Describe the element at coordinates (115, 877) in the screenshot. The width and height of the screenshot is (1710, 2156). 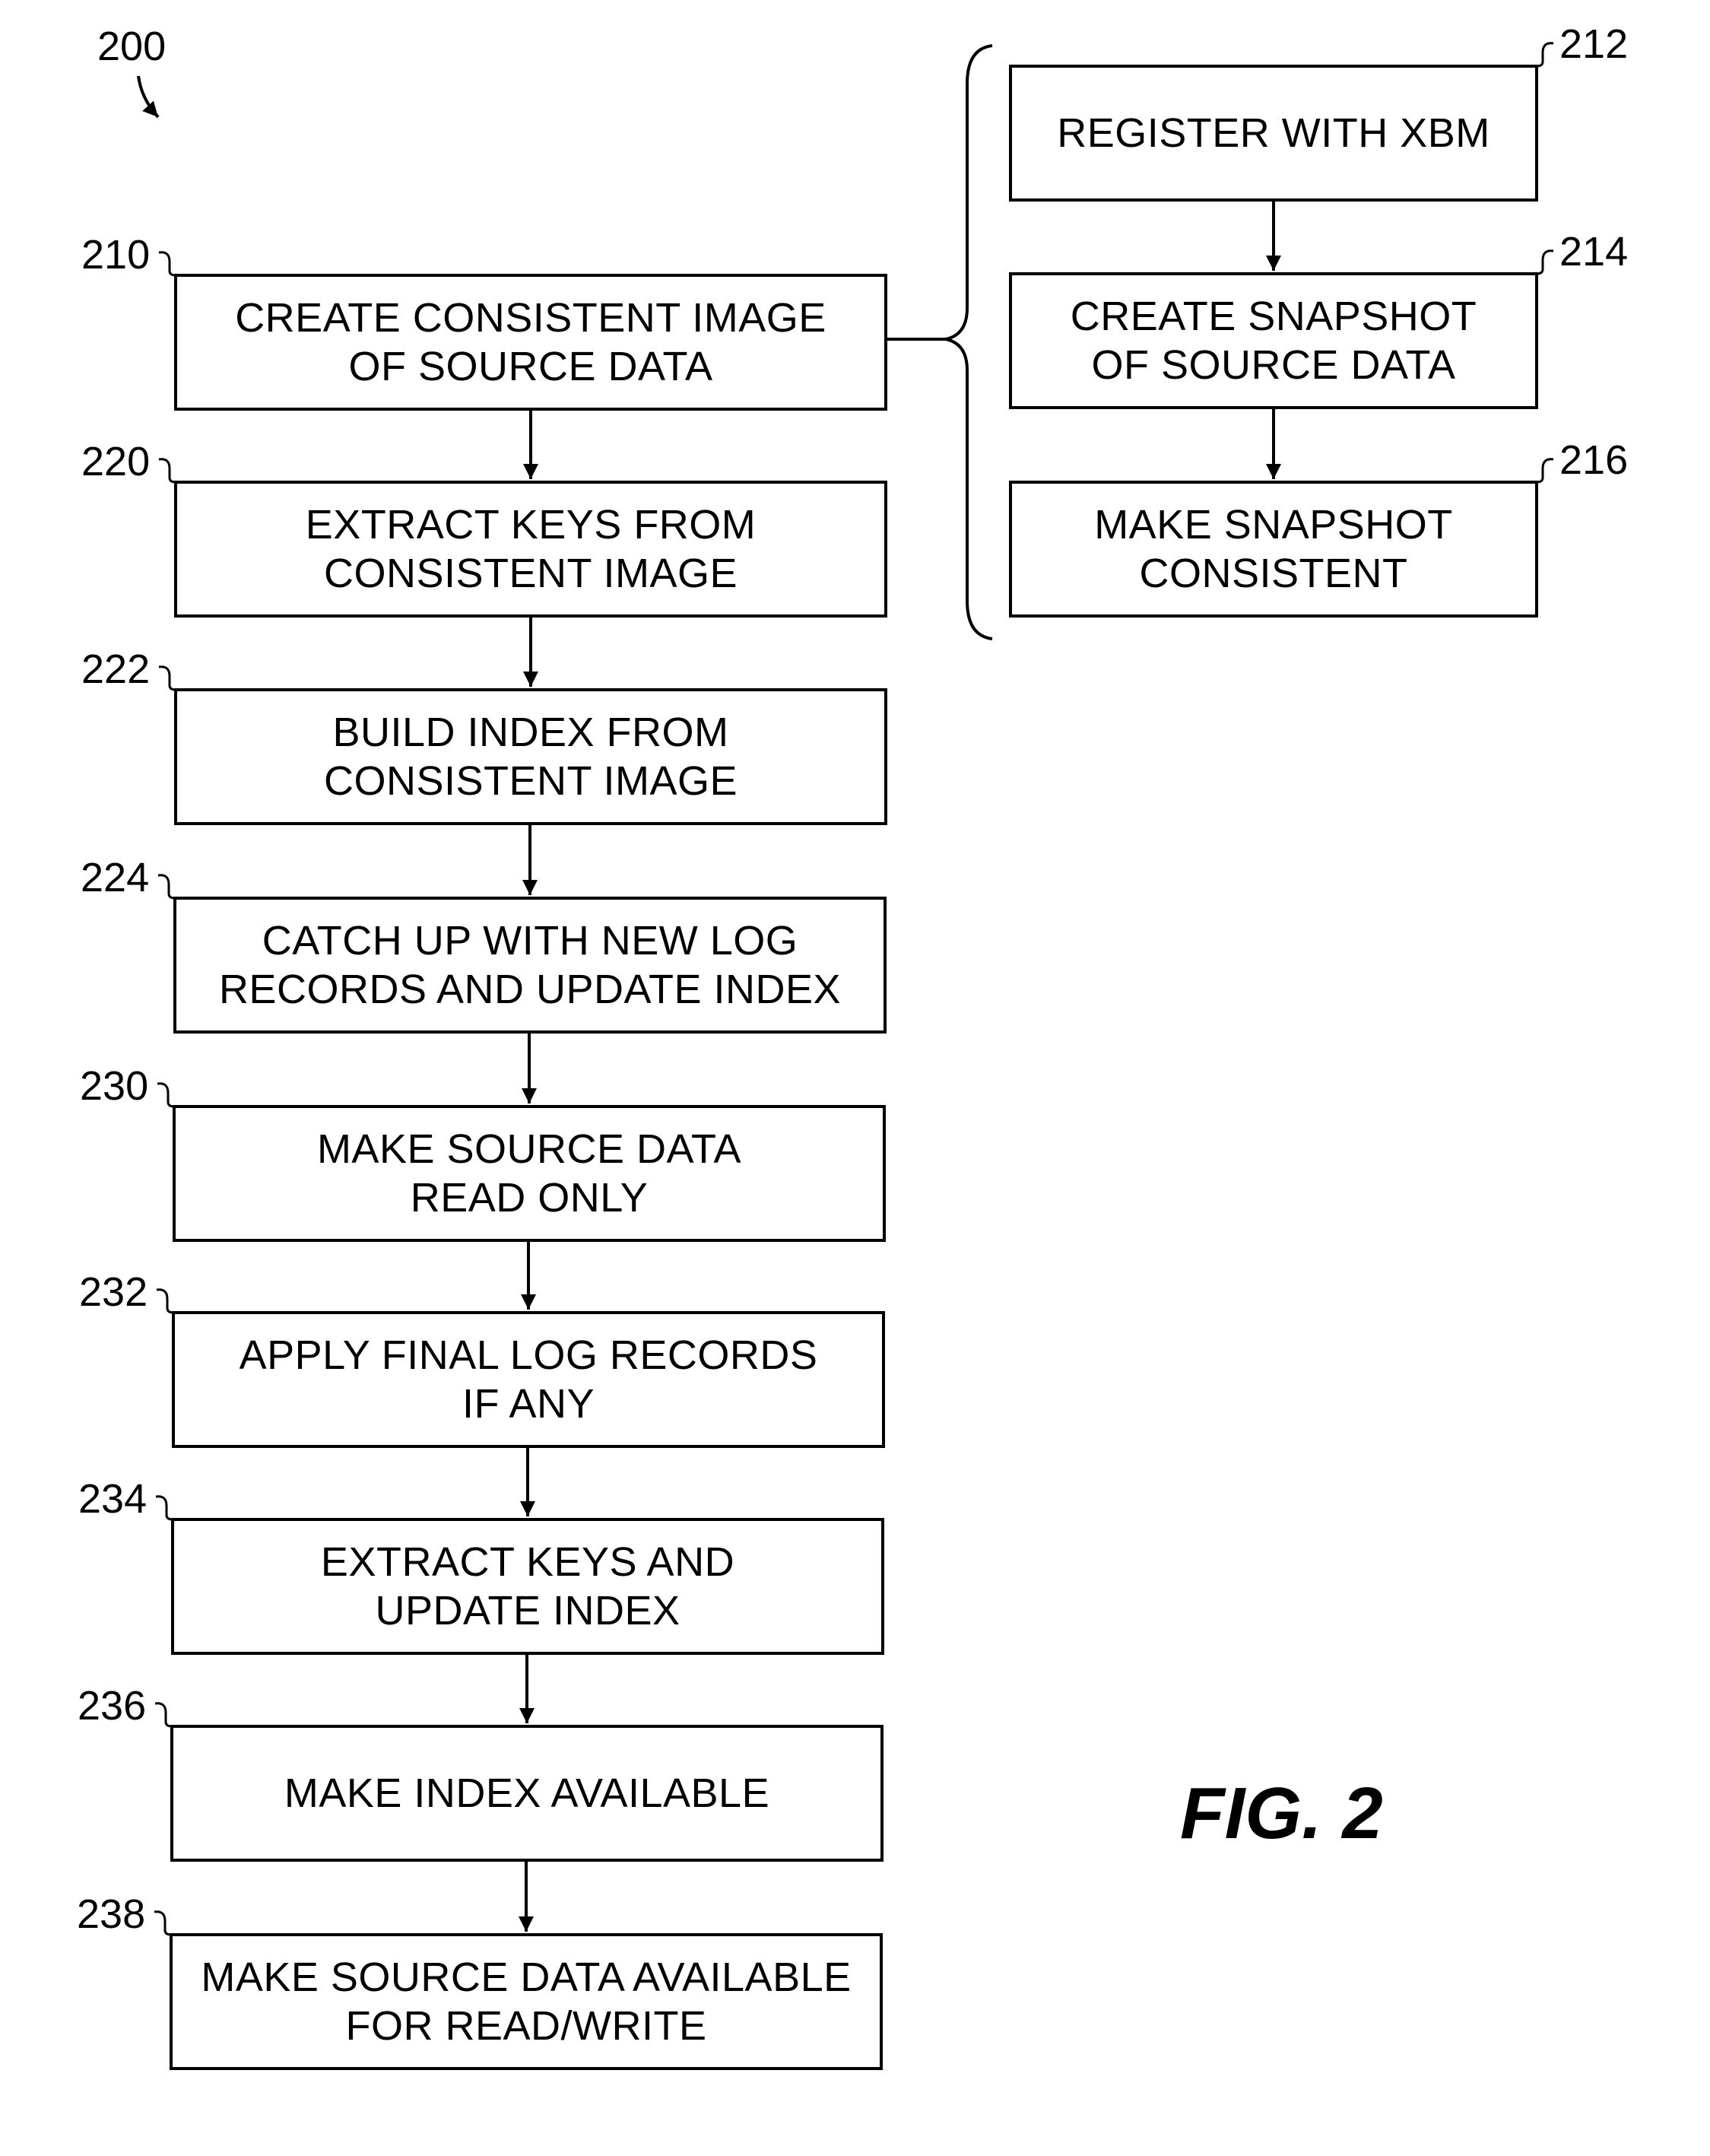
I see `step-ref-label: 224` at that location.